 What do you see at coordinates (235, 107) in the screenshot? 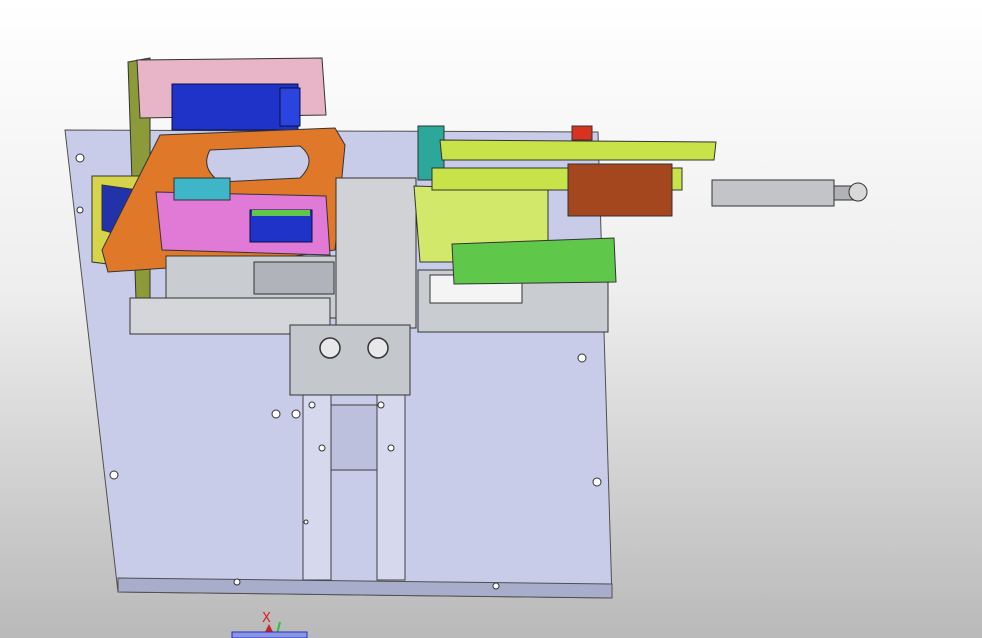
I see `blue-cylinder` at bounding box center [235, 107].